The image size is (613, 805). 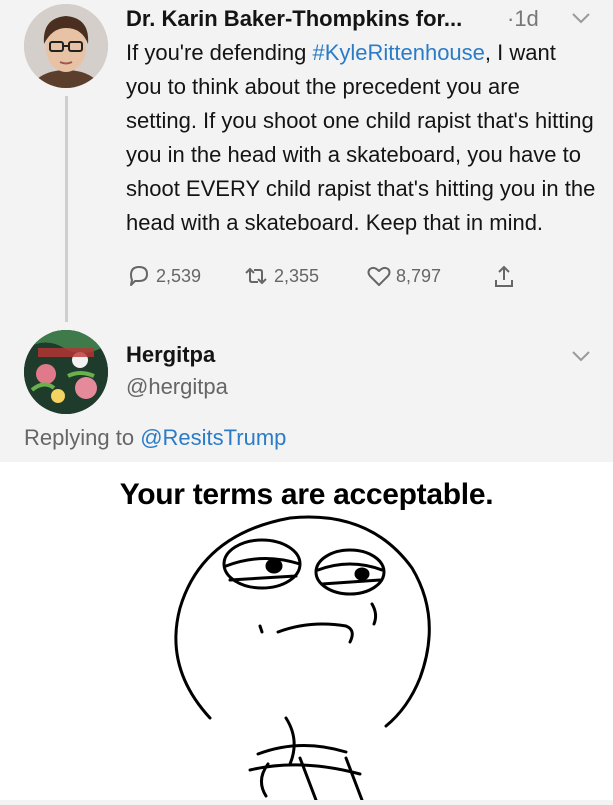 I want to click on reply-author-handle: @hergitpa, so click(x=177, y=387).